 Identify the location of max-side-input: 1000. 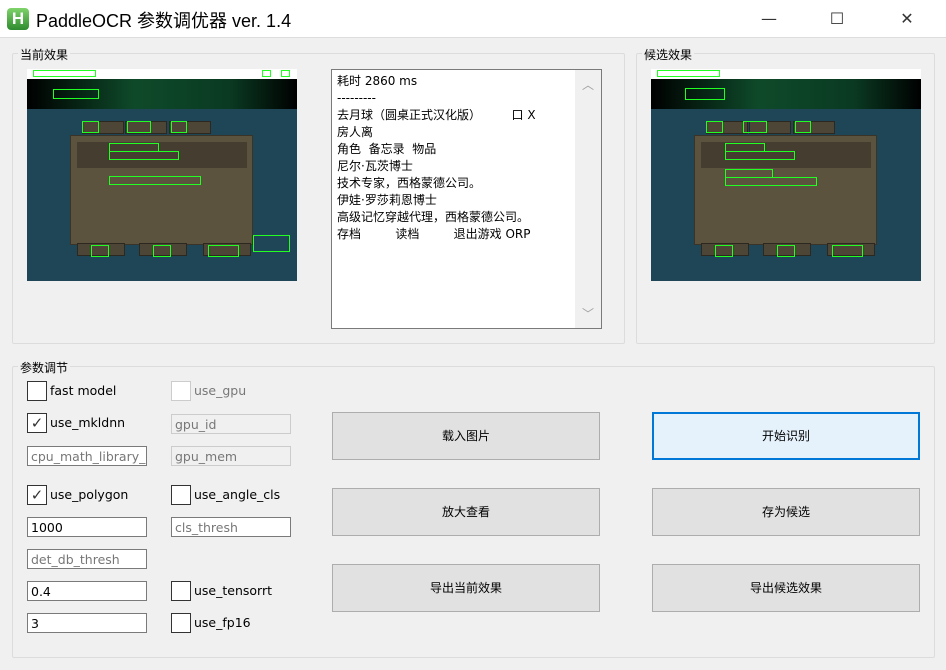
(87, 527).